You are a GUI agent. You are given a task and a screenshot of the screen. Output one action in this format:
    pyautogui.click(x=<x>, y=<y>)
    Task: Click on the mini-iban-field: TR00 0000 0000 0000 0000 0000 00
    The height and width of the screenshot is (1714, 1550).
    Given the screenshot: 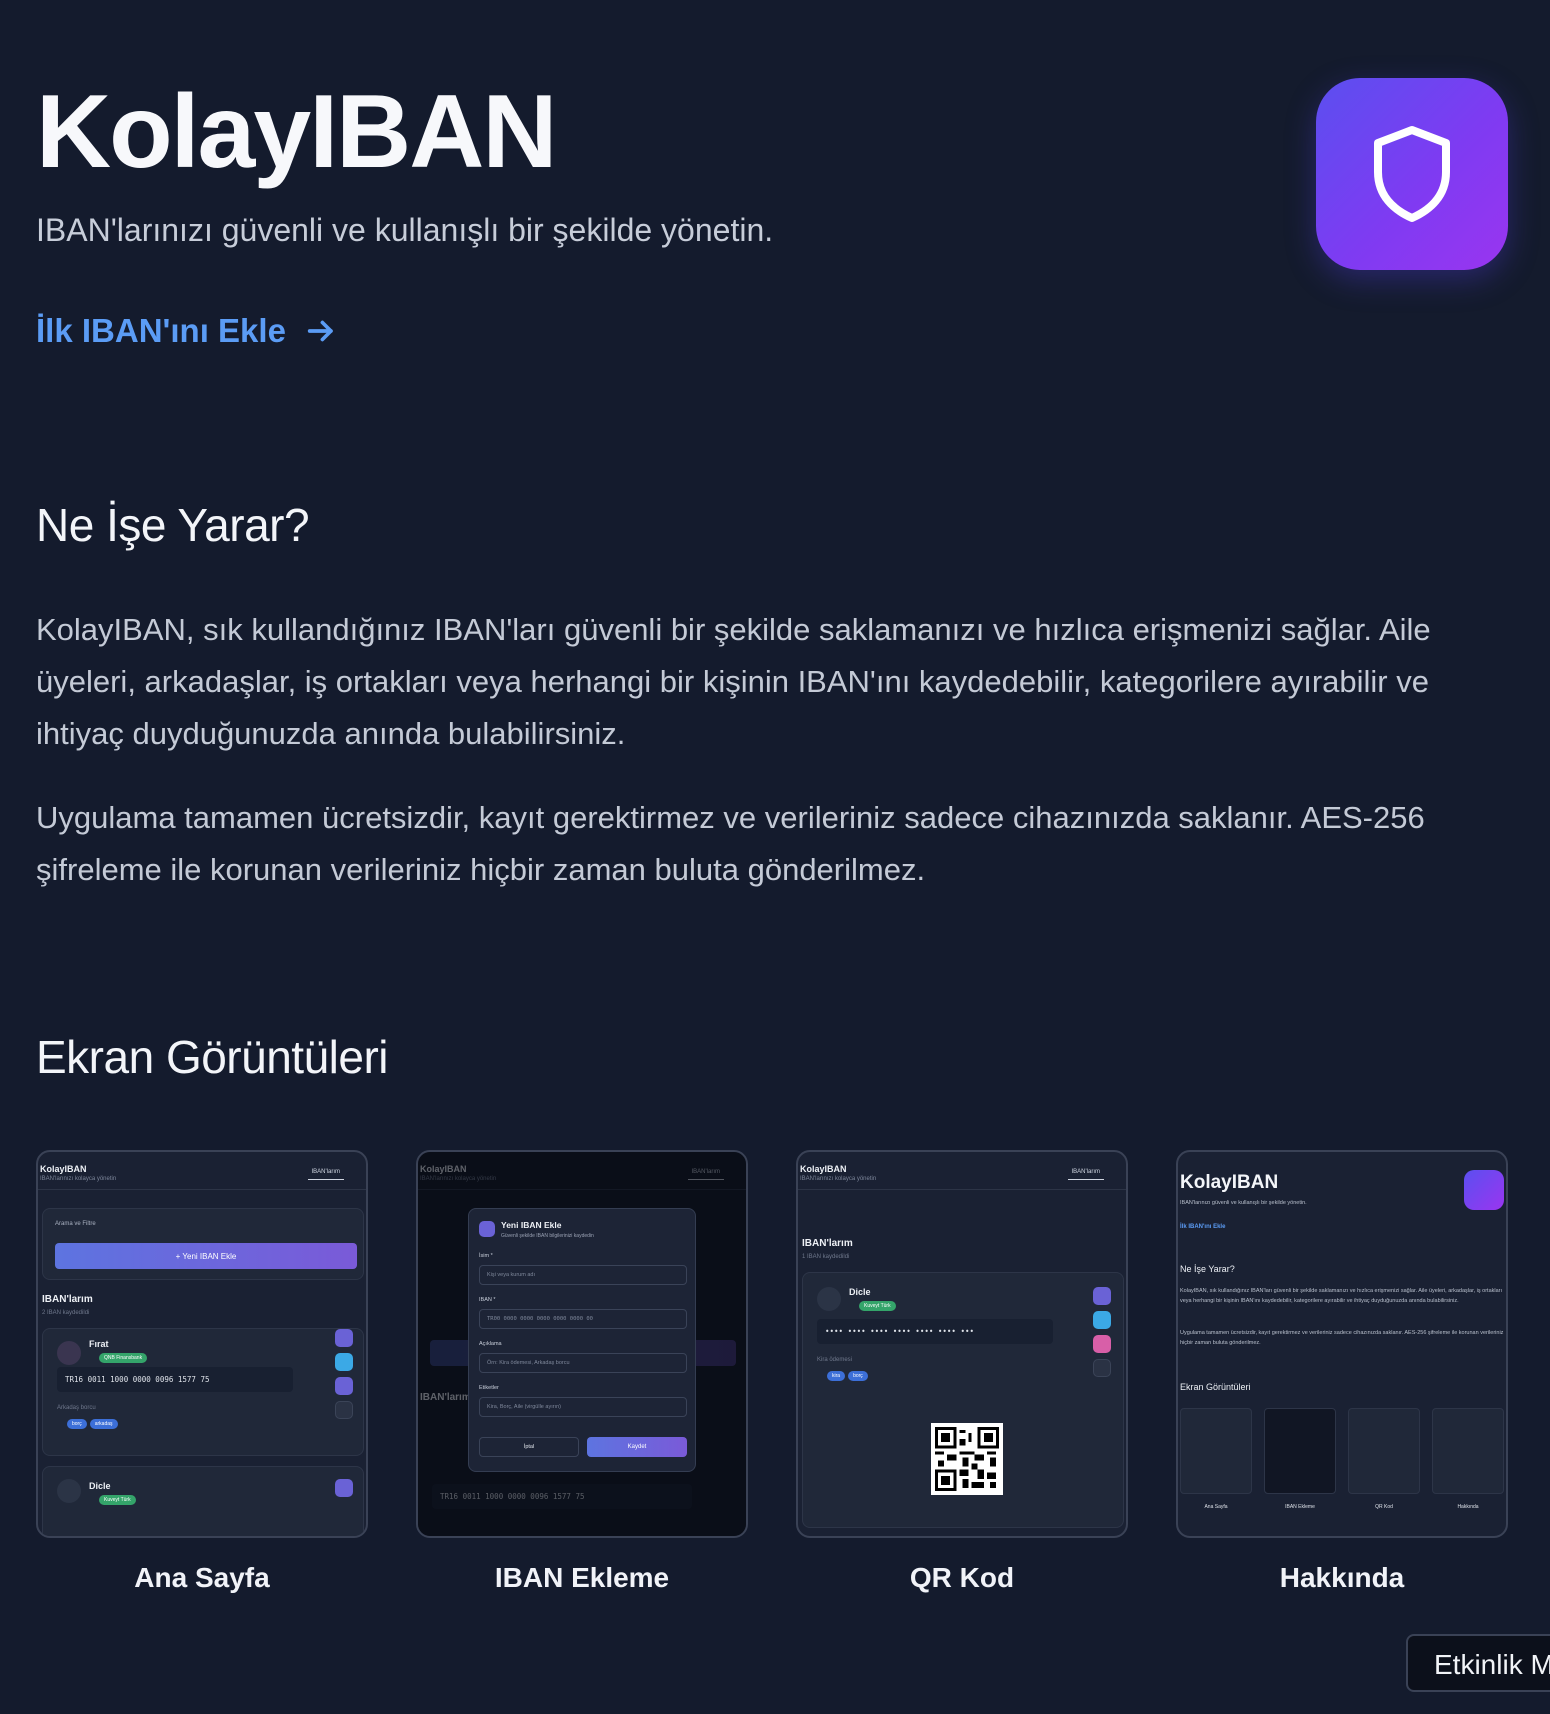 What is the action you would take?
    pyautogui.click(x=583, y=1319)
    